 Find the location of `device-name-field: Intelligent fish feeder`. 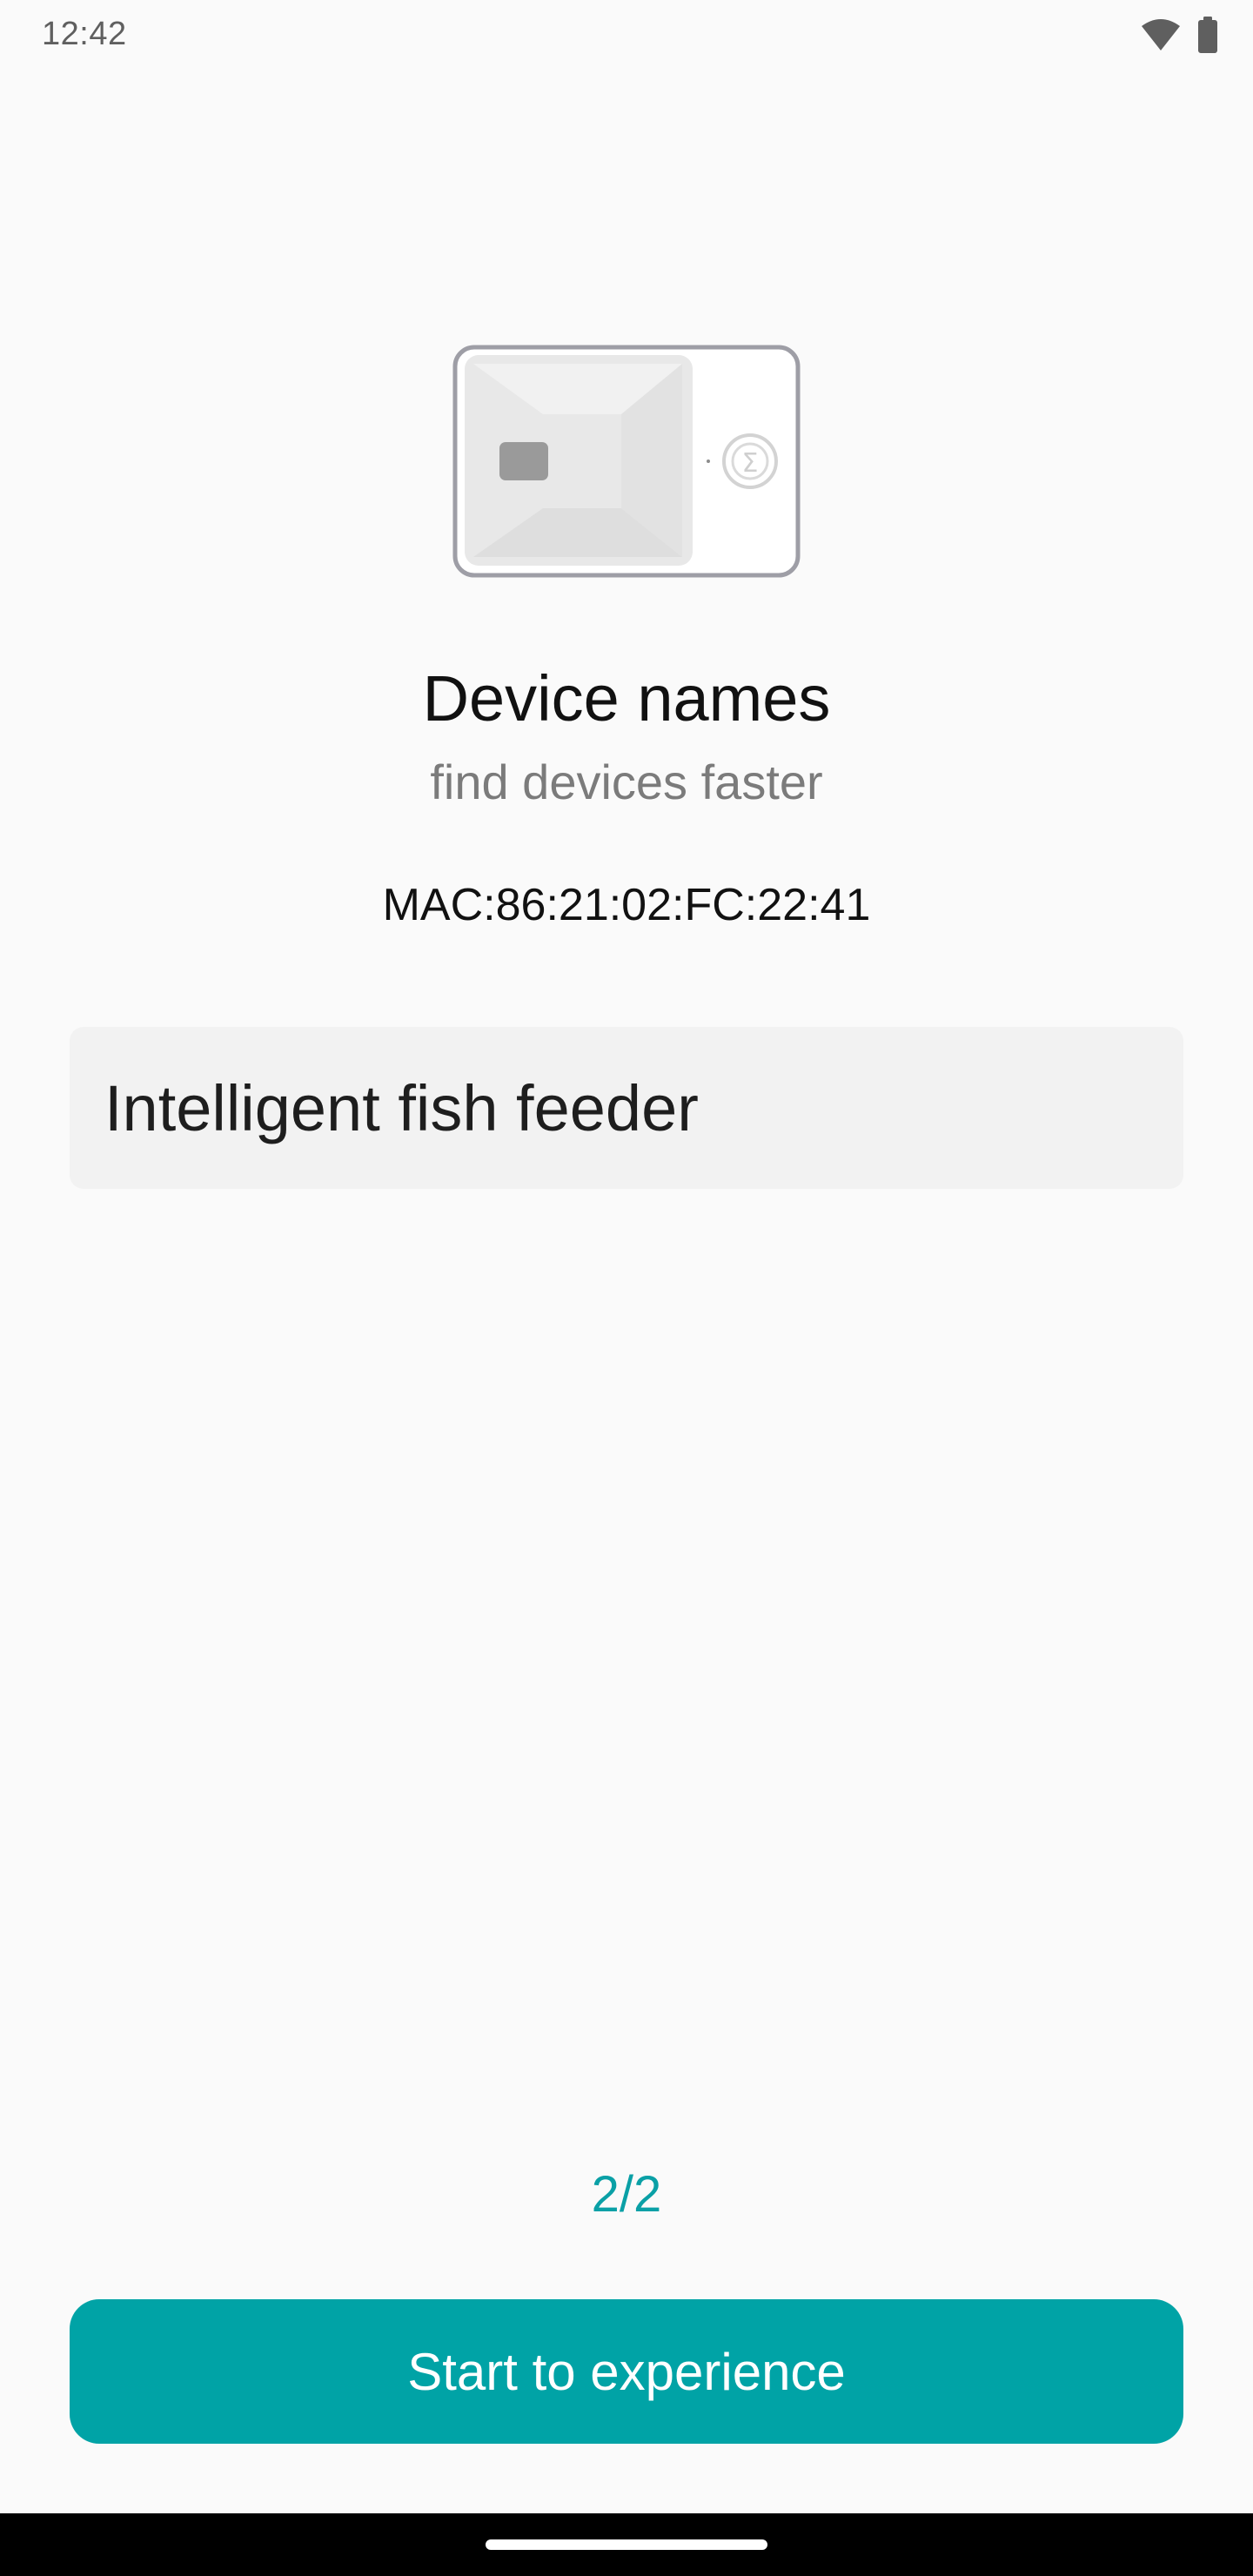

device-name-field: Intelligent fish feeder is located at coordinates (626, 1108).